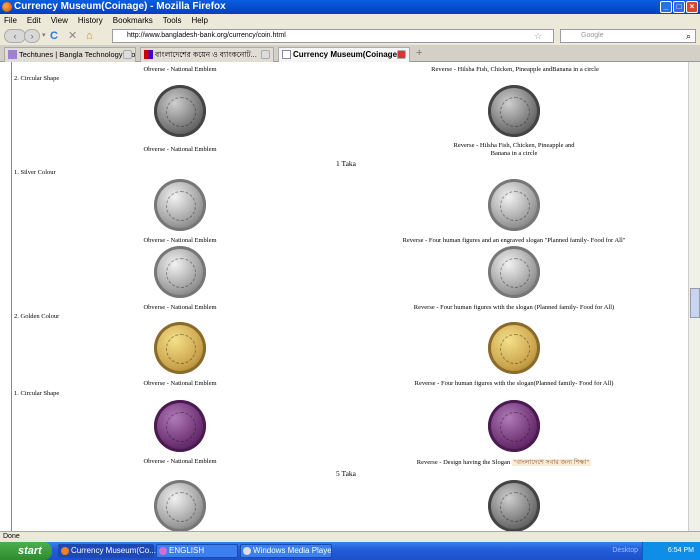 This screenshot has width=700, height=560. Describe the element at coordinates (32, 36) in the screenshot. I see `forward-button: ›` at that location.